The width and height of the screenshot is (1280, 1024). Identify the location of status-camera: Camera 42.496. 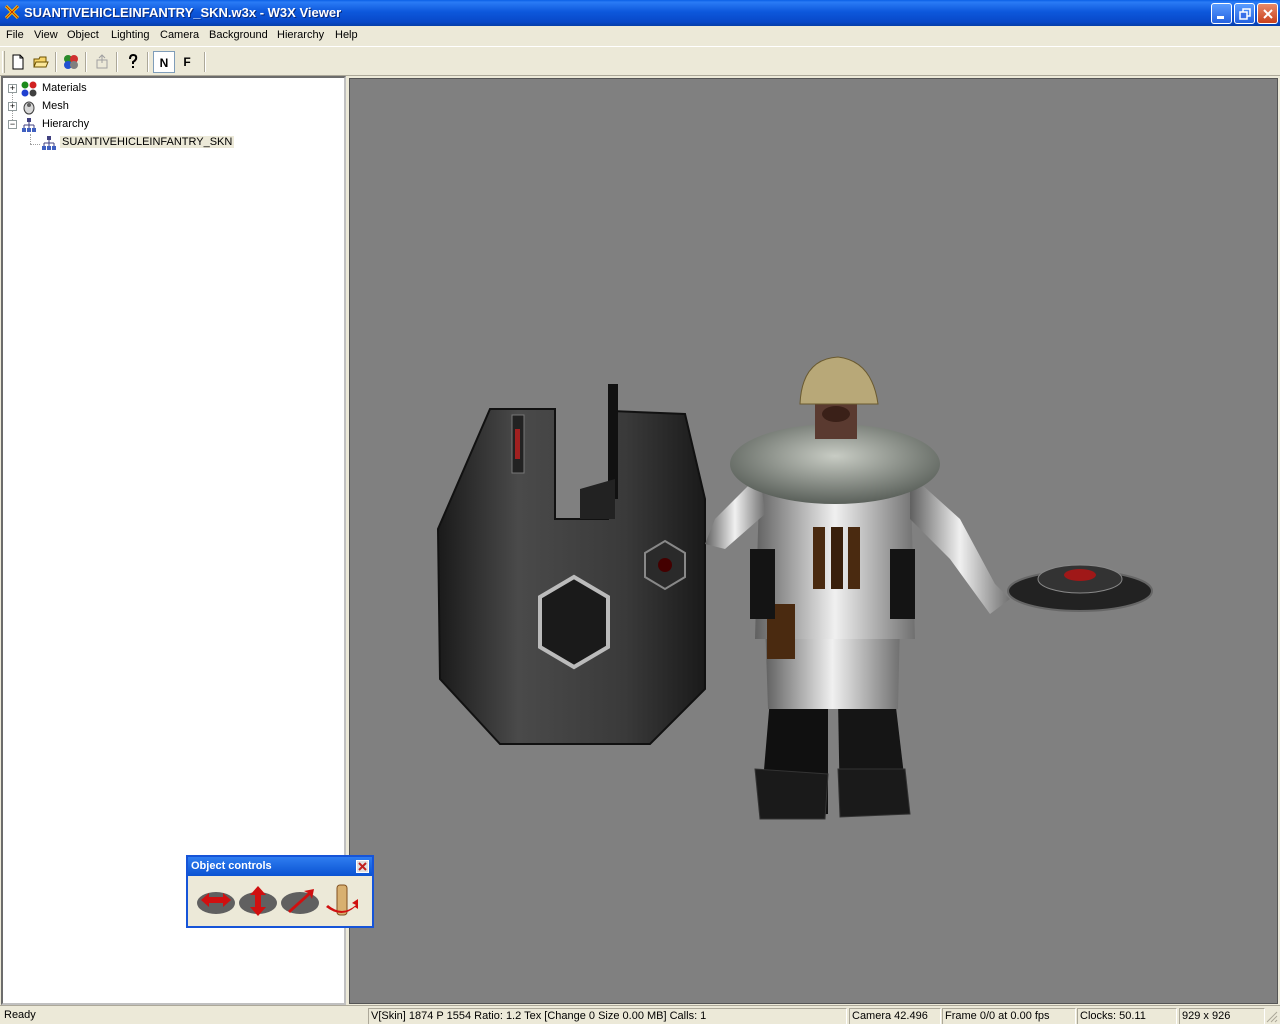
(895, 1016).